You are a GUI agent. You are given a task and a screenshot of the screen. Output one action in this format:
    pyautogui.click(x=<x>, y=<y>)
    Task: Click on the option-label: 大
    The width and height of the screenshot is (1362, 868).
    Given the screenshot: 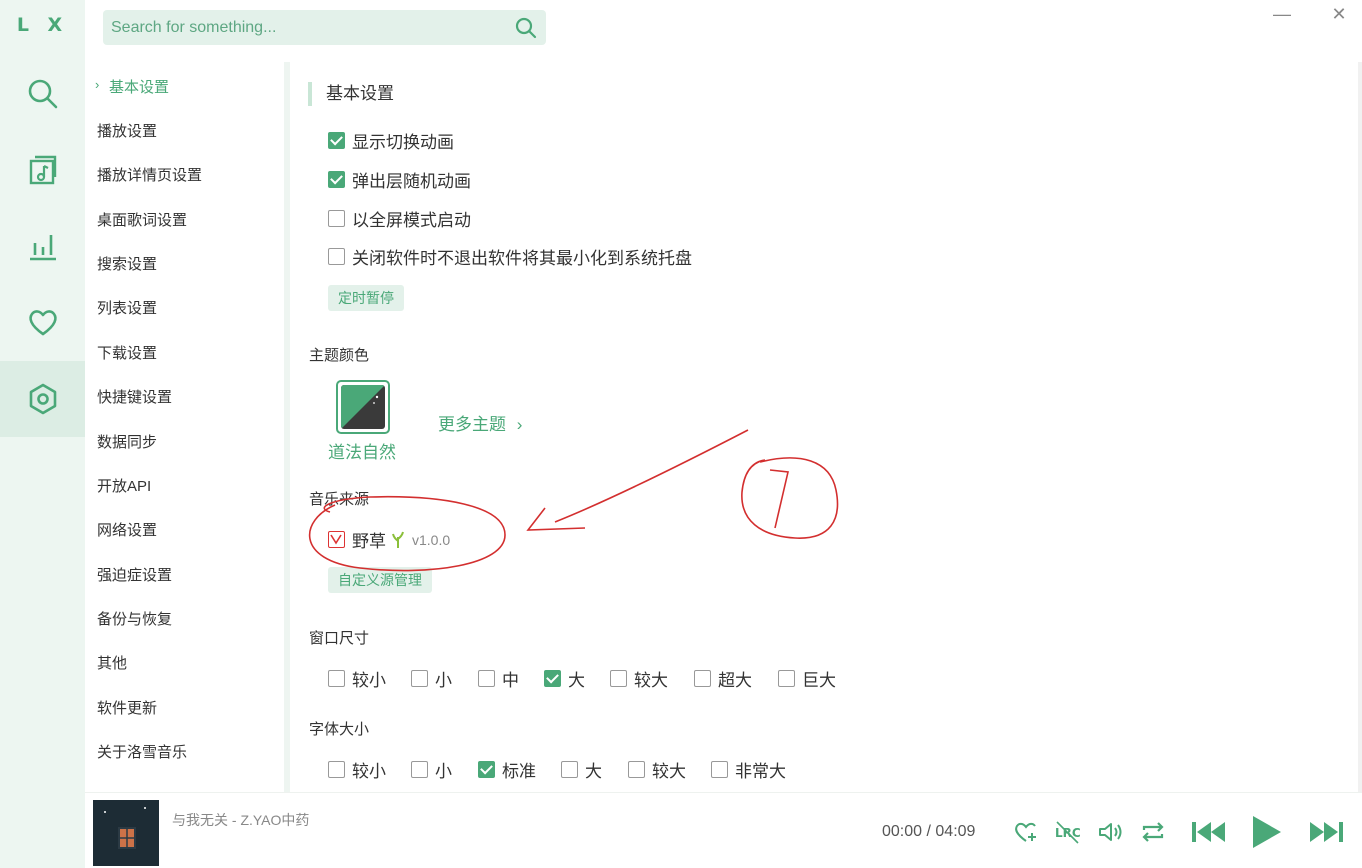 What is the action you would take?
    pyautogui.click(x=593, y=771)
    